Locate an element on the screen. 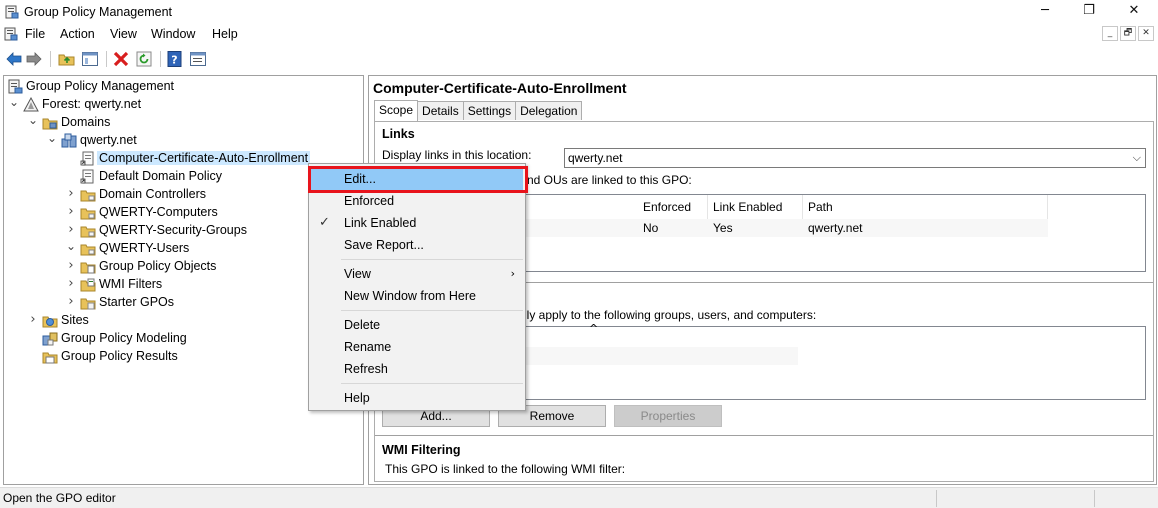  tree-item: Group Policy Management is located at coordinates (181, 87).